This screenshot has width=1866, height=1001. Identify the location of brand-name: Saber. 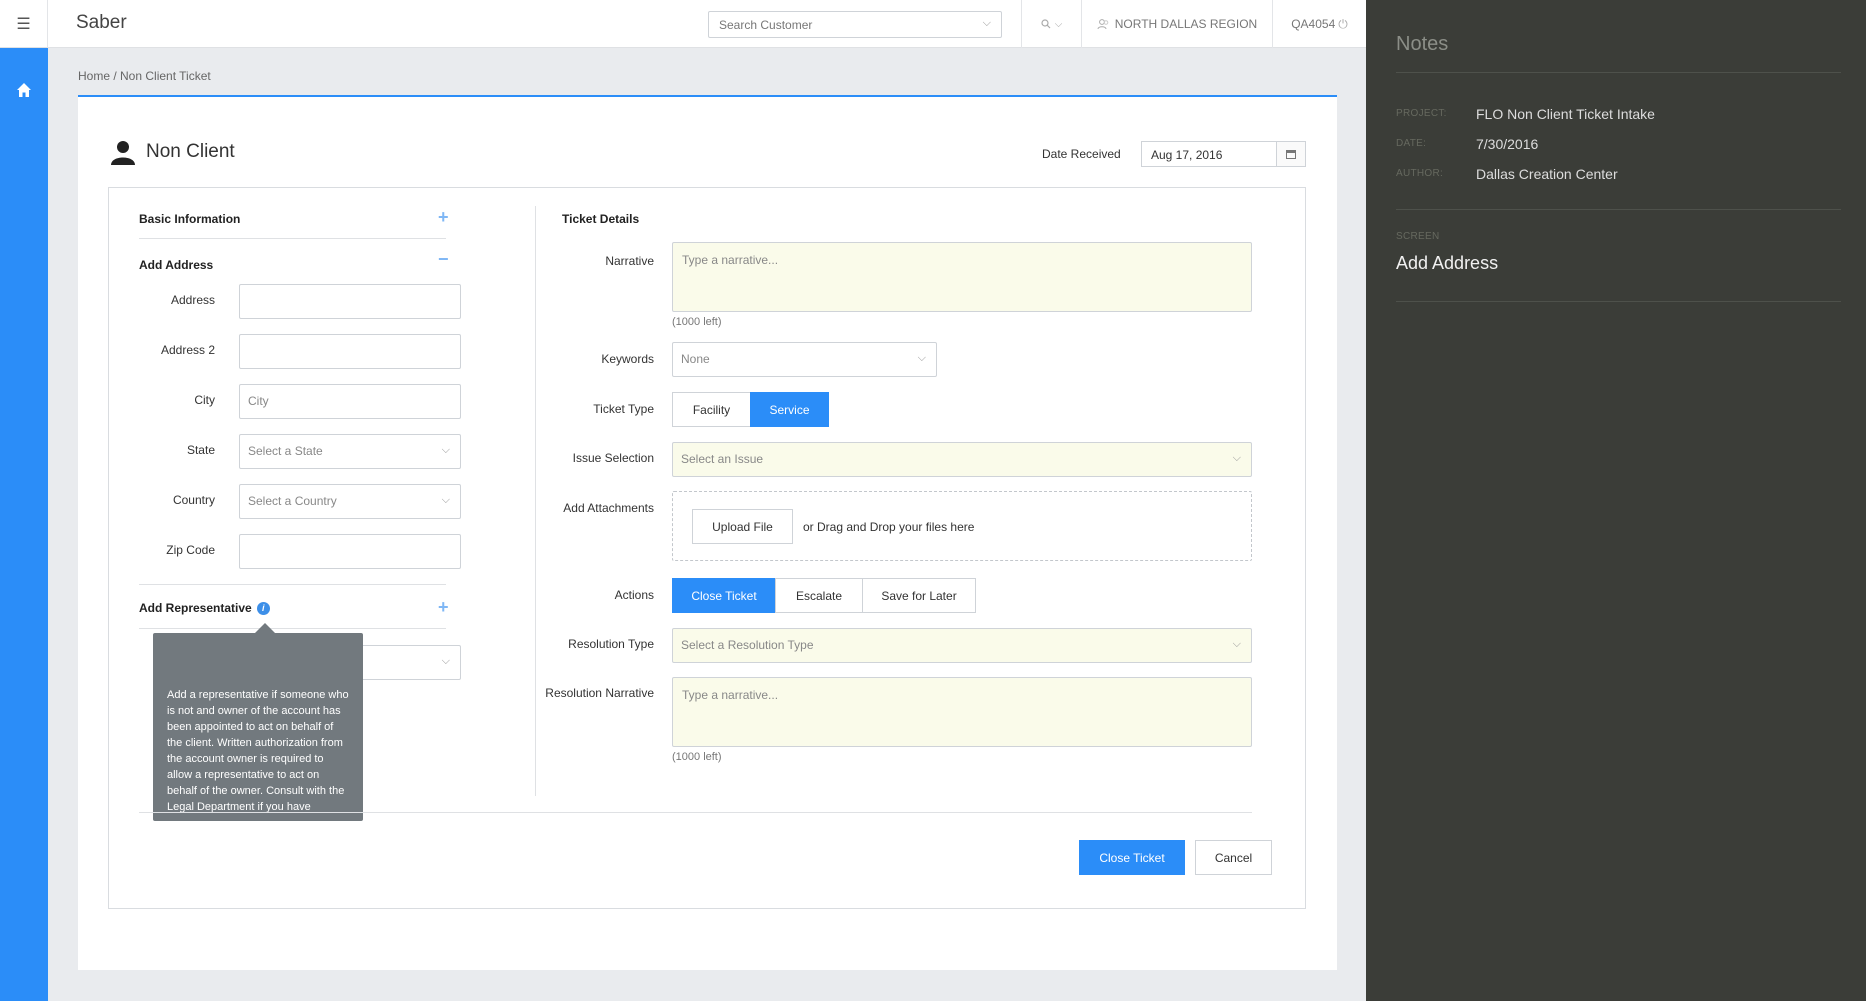
(101, 22).